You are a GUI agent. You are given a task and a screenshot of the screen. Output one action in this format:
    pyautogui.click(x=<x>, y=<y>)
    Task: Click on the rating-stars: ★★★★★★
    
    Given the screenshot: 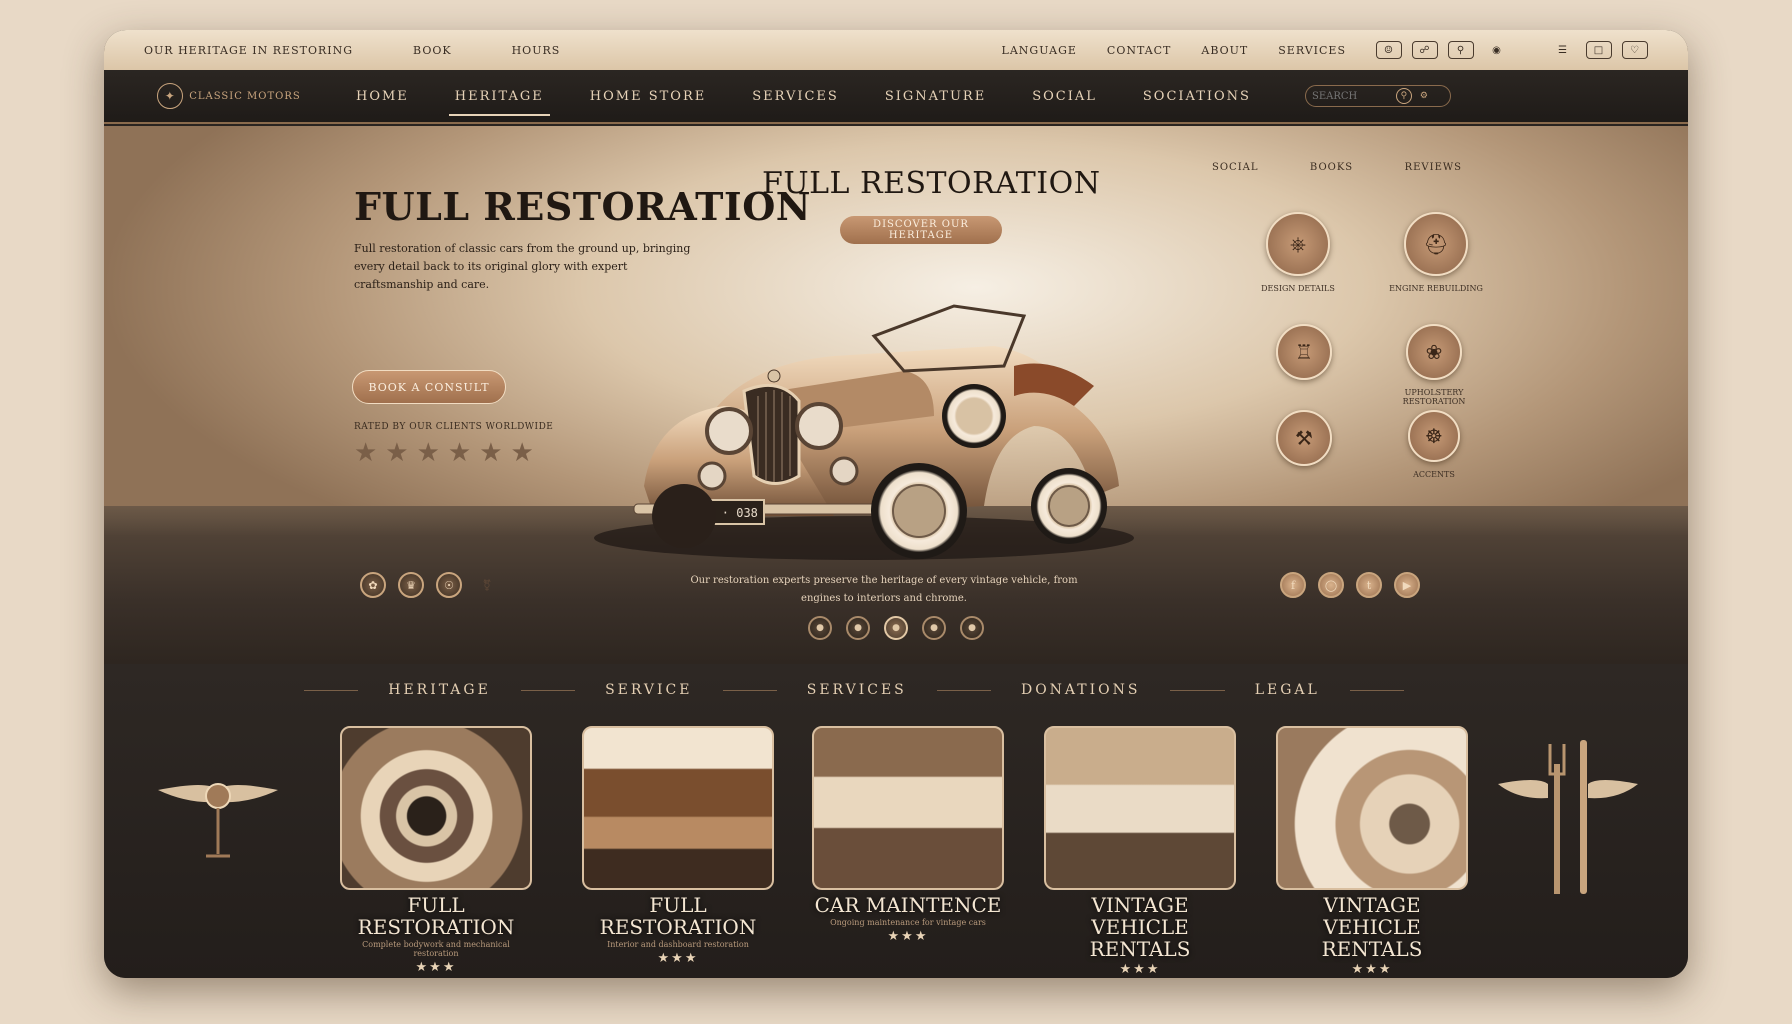 What is the action you would take?
    pyautogui.click(x=448, y=453)
    